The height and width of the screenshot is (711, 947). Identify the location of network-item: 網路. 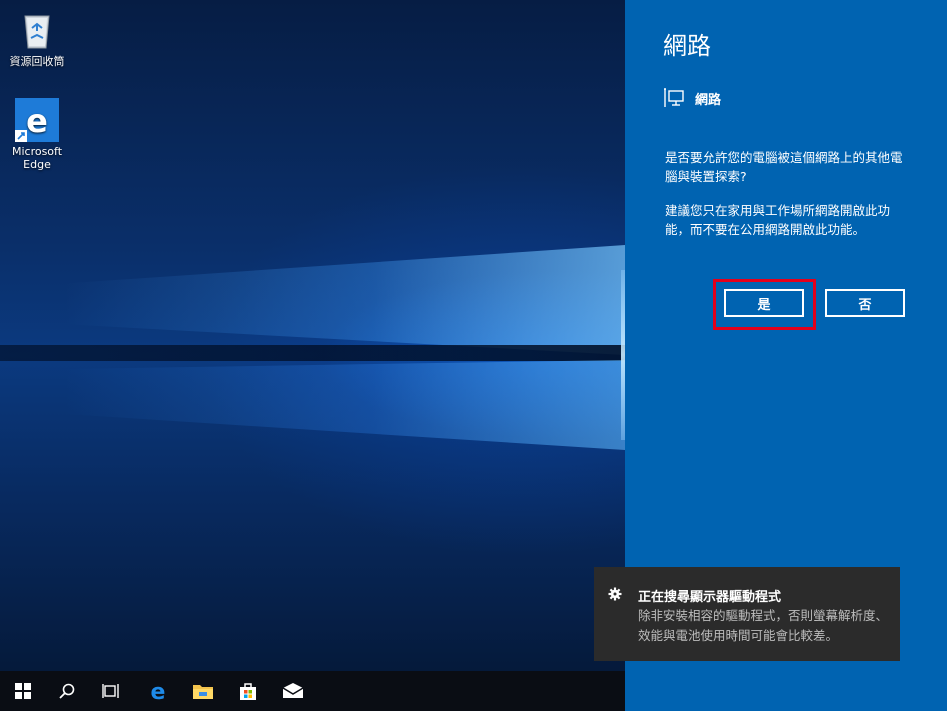
(692, 98).